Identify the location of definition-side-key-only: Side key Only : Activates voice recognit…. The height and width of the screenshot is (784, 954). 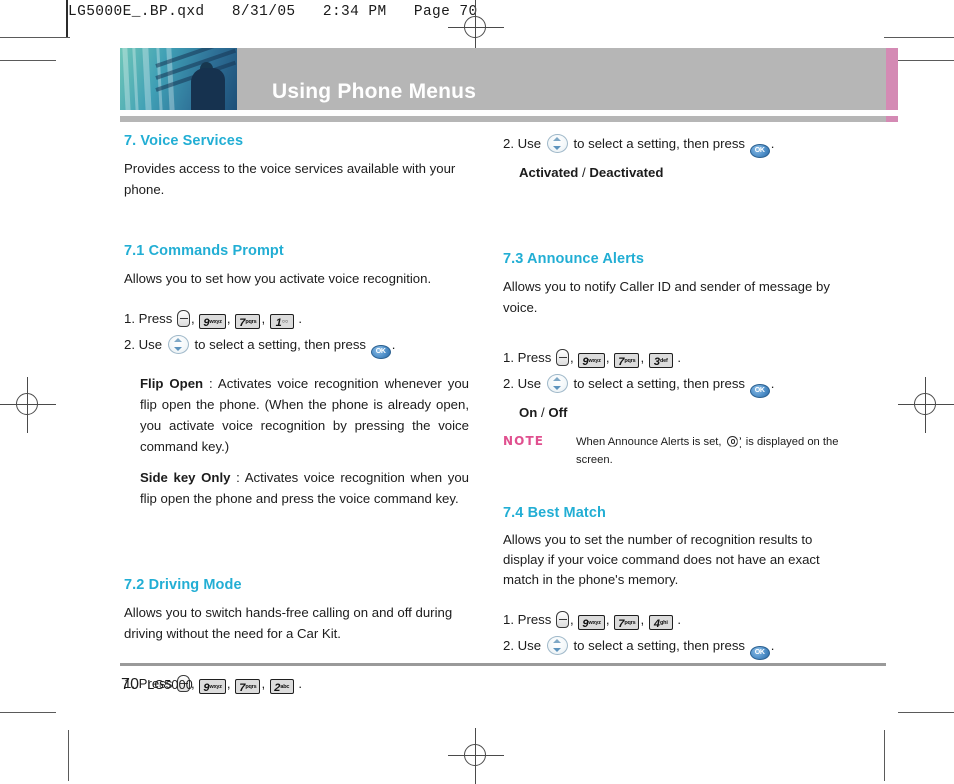
(304, 488).